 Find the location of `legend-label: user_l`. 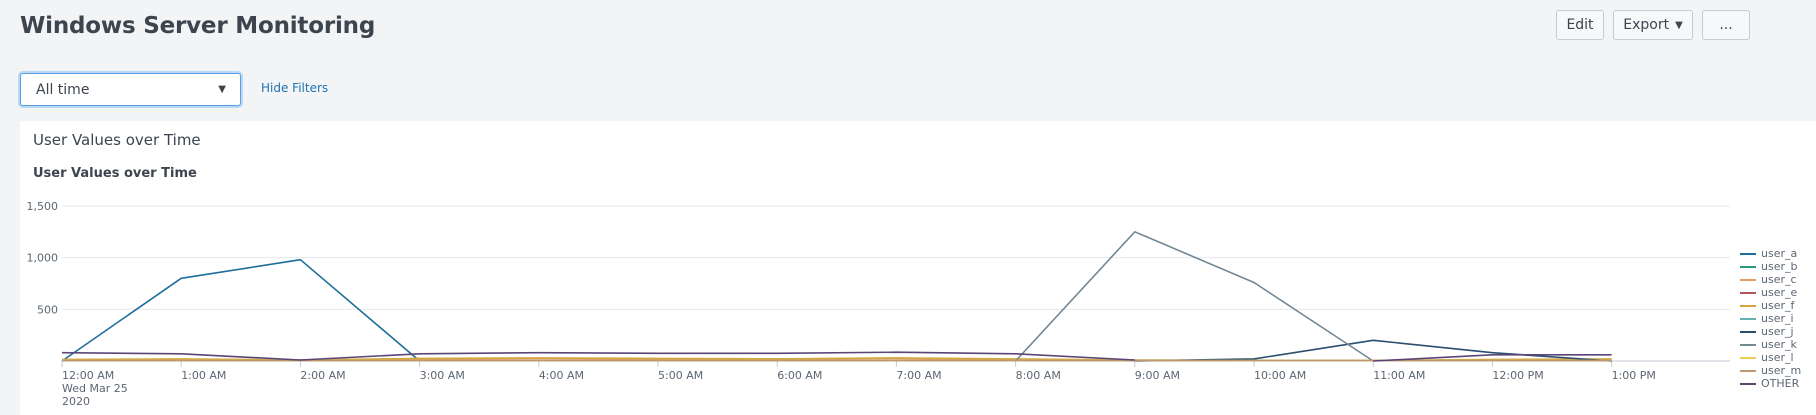

legend-label: user_l is located at coordinates (1777, 357).